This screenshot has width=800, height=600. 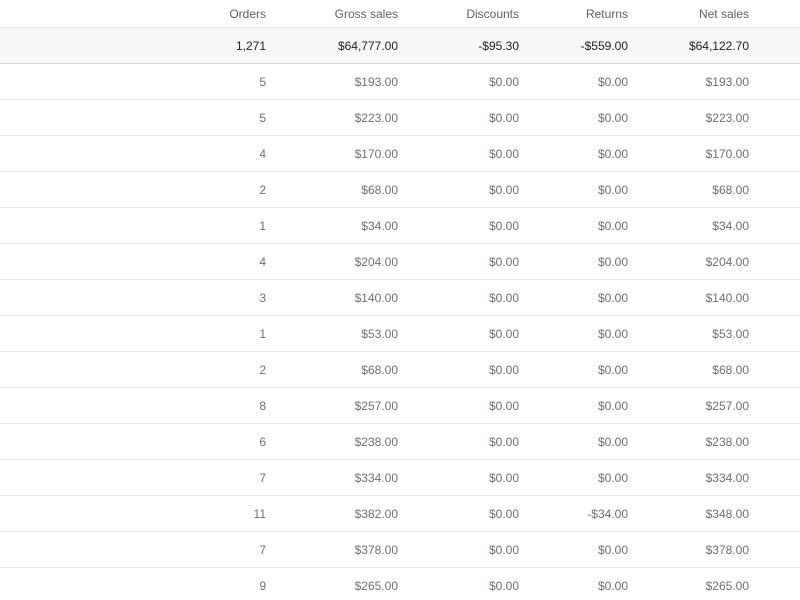 What do you see at coordinates (400, 226) in the screenshot?
I see `table-row: 1 $34.00 $0.00 $0.00 $34.00` at bounding box center [400, 226].